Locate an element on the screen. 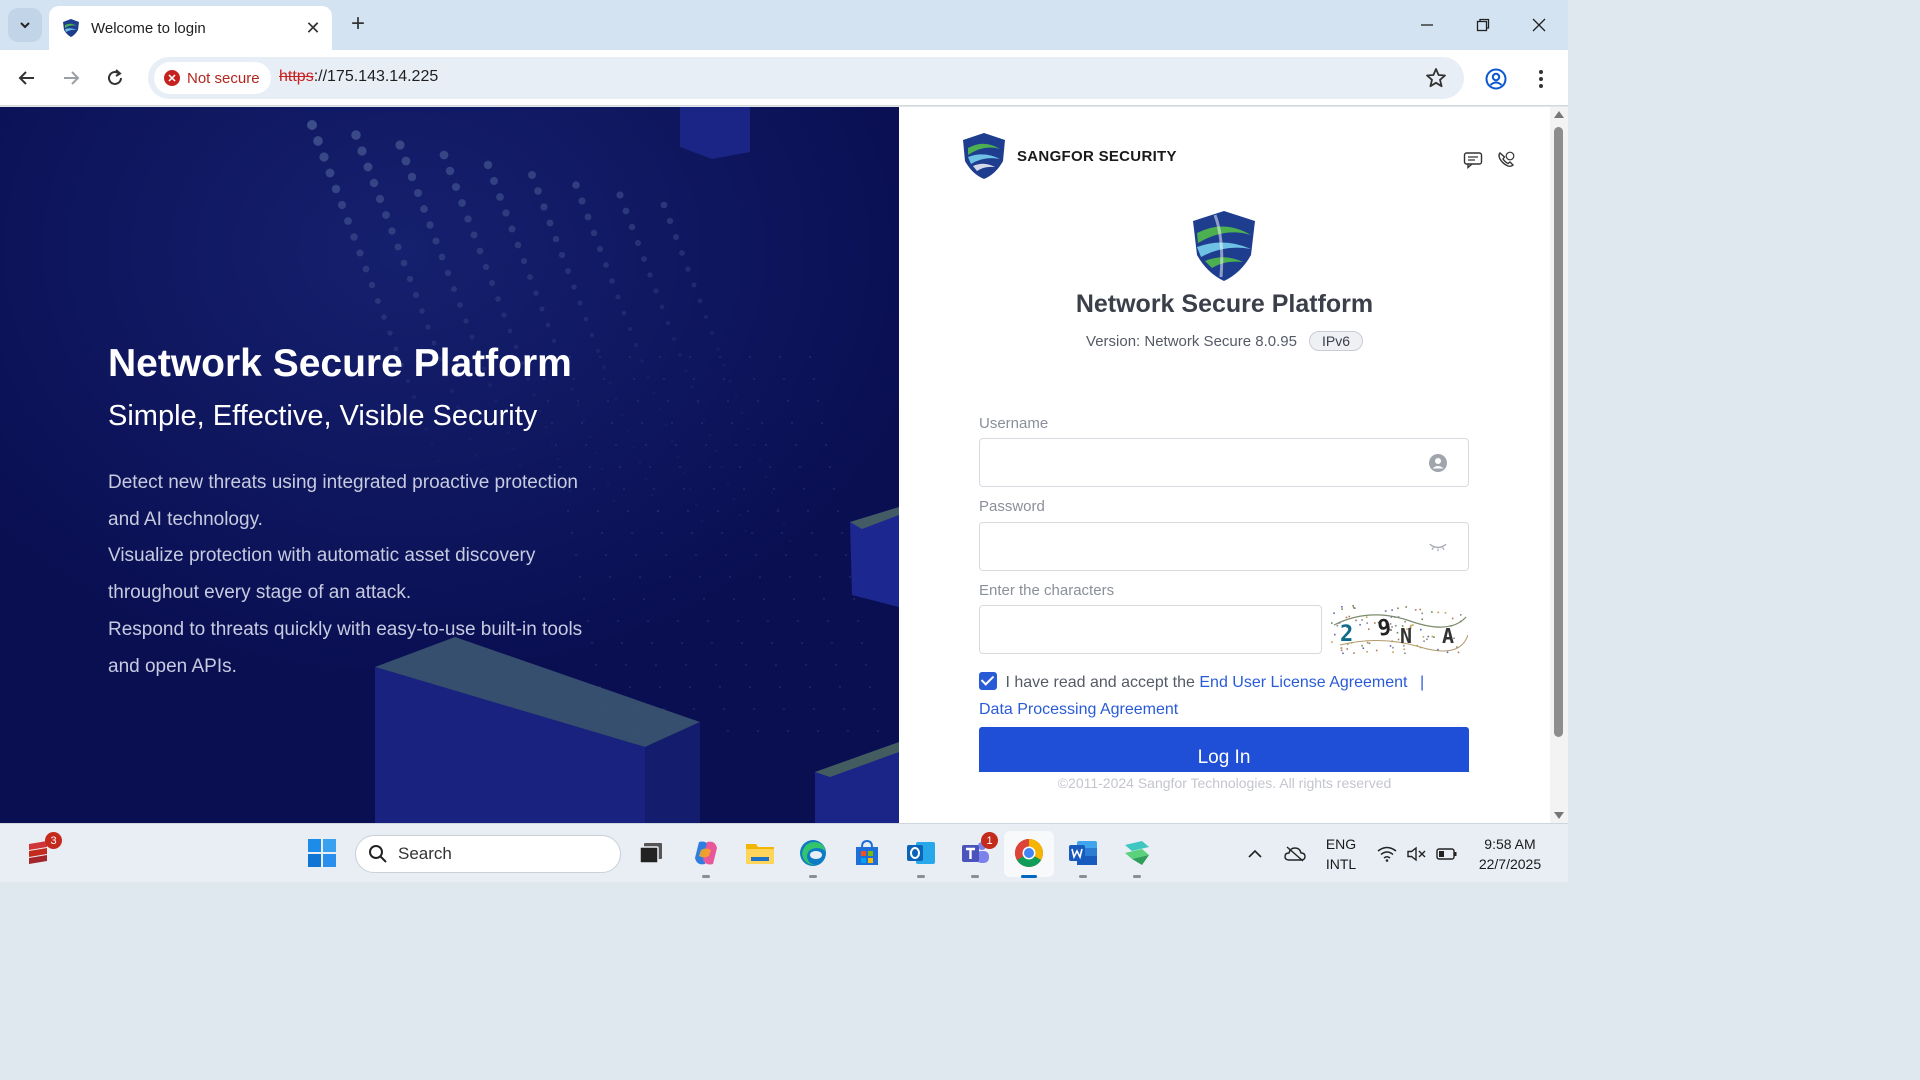 The height and width of the screenshot is (1080, 1920). hero-line: throughout every stage of an attack. is located at coordinates (260, 593).